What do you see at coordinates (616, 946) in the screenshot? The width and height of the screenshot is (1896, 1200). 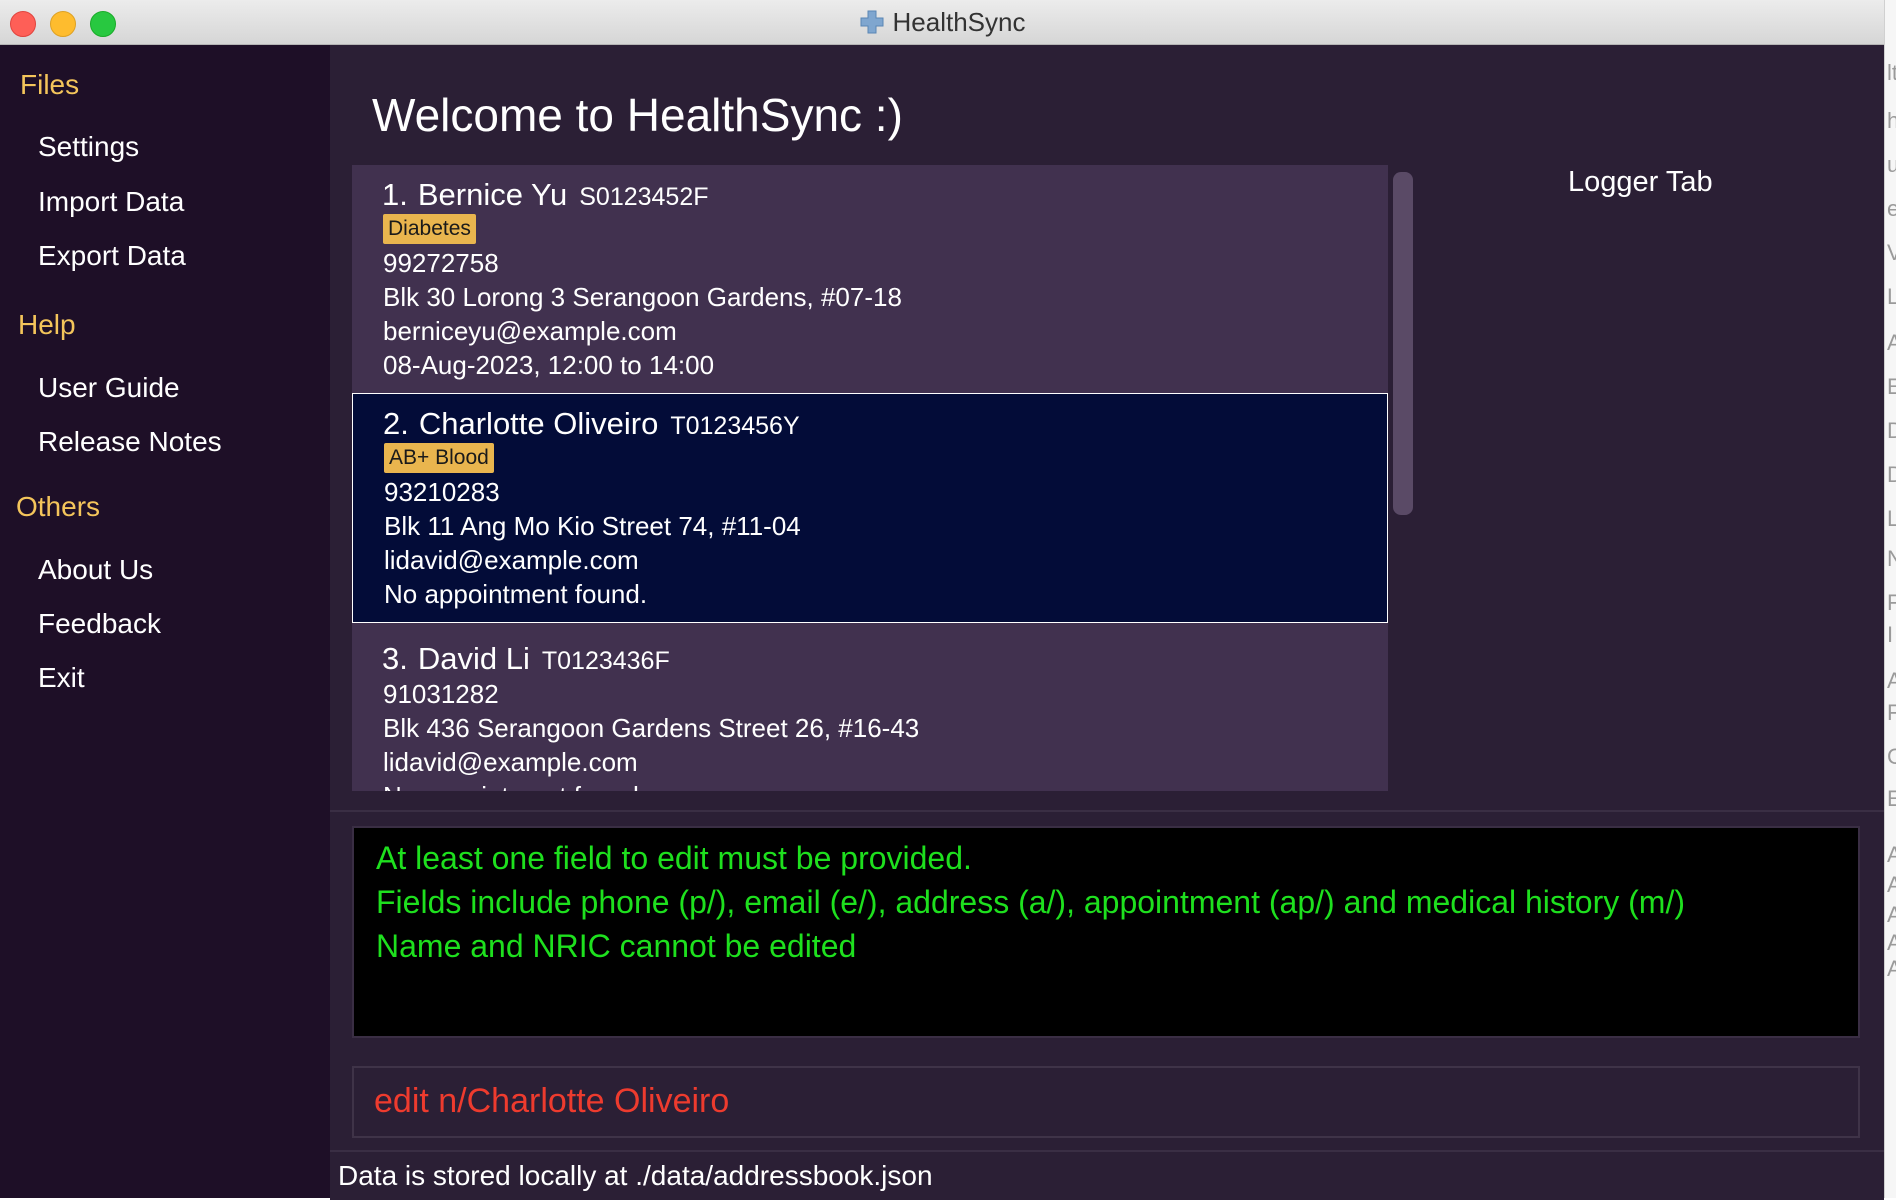 I see `result-line: Name and NRIC cannot be edited` at bounding box center [616, 946].